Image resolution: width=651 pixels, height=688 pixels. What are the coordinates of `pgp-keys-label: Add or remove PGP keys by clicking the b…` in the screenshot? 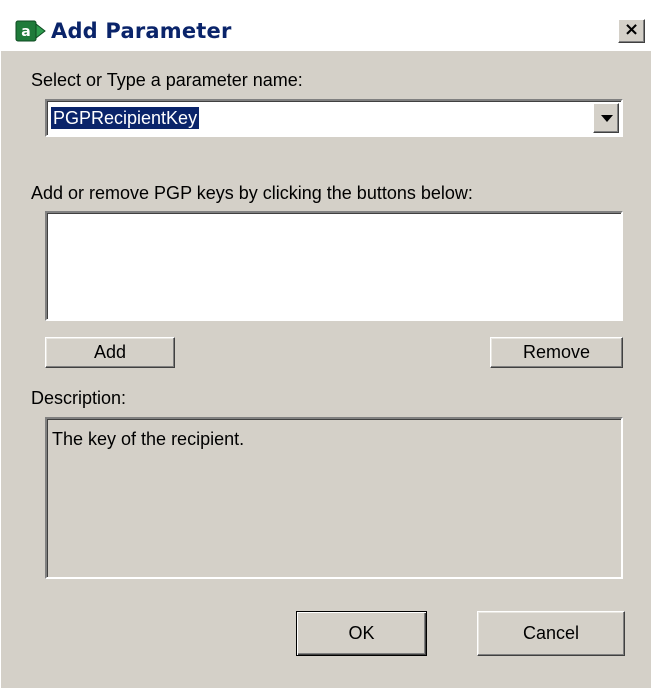 It's located at (252, 193).